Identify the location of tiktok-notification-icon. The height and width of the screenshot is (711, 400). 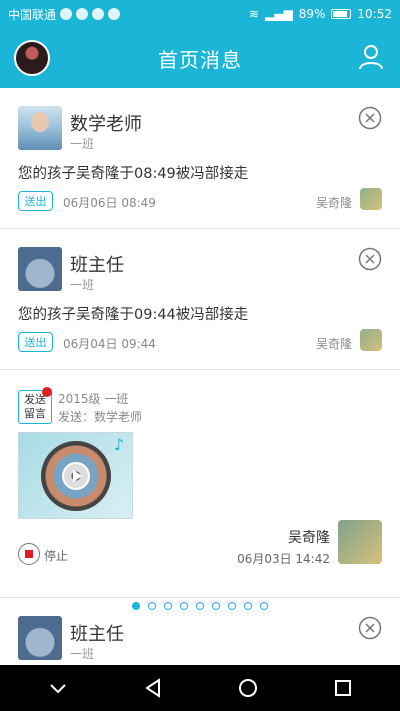
(114, 14).